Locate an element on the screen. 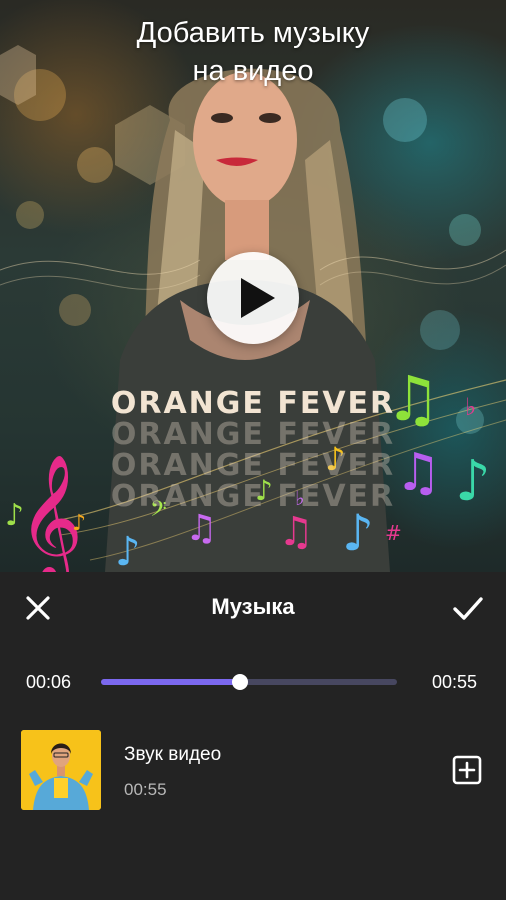 This screenshot has width=506, height=900. promo-headline: Добавить музыку на видео is located at coordinates (253, 52).